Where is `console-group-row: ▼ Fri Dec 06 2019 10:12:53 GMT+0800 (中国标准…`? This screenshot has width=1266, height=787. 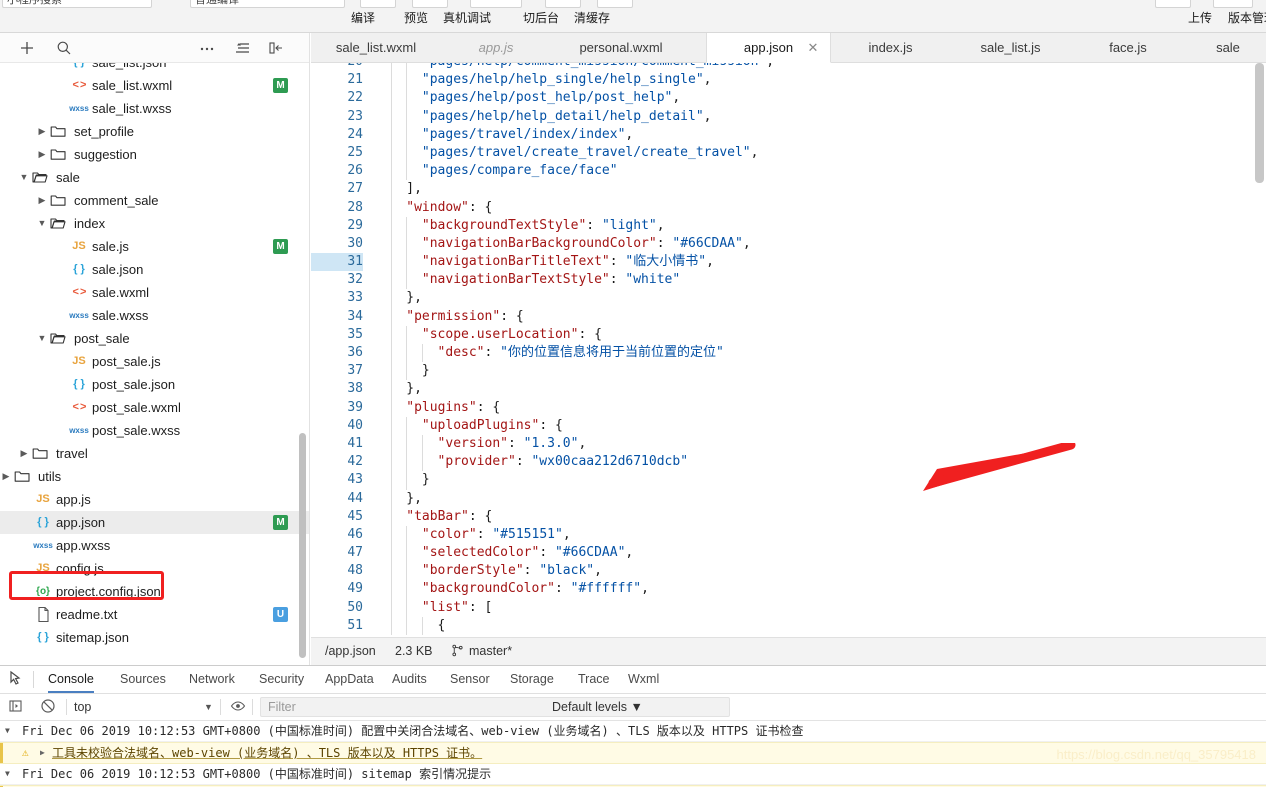
console-group-row: ▼ Fri Dec 06 2019 10:12:53 GMT+0800 (中国标准… is located at coordinates (633, 731).